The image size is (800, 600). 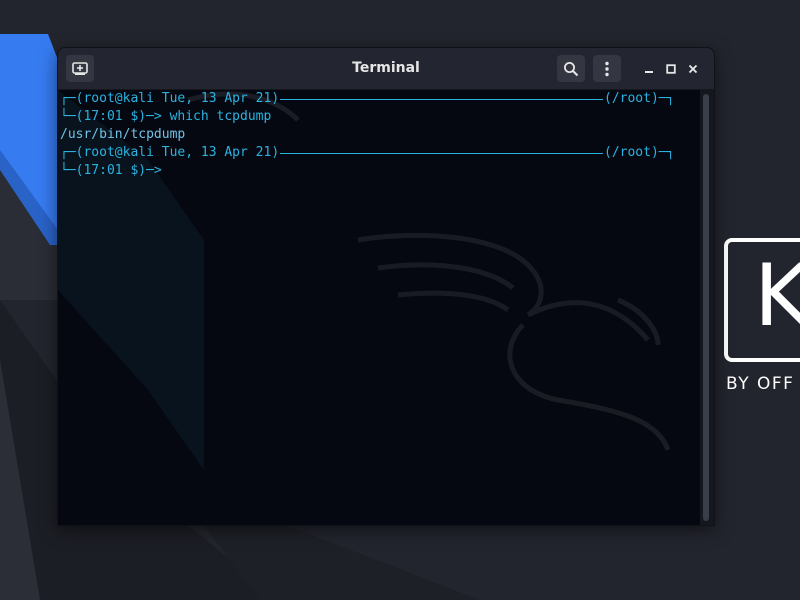 I want to click on terminal-line: └─(17:01 $)─> which tcpdump, so click(x=380, y=117).